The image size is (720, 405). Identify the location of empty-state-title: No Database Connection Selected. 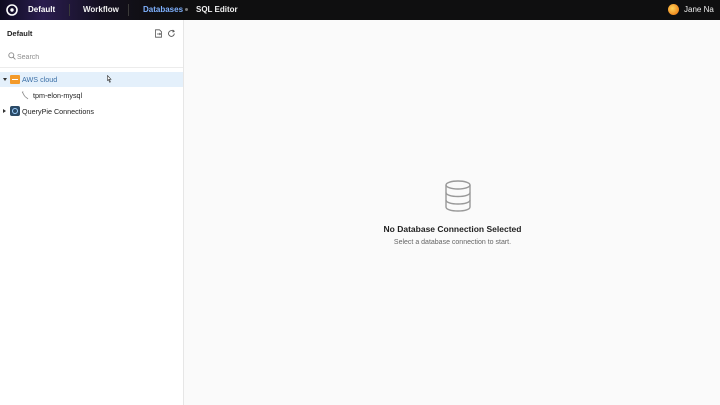
(452, 229).